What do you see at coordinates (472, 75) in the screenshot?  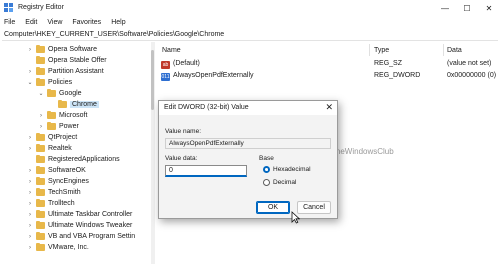 I see `value-data: 0x00000000 (0)` at bounding box center [472, 75].